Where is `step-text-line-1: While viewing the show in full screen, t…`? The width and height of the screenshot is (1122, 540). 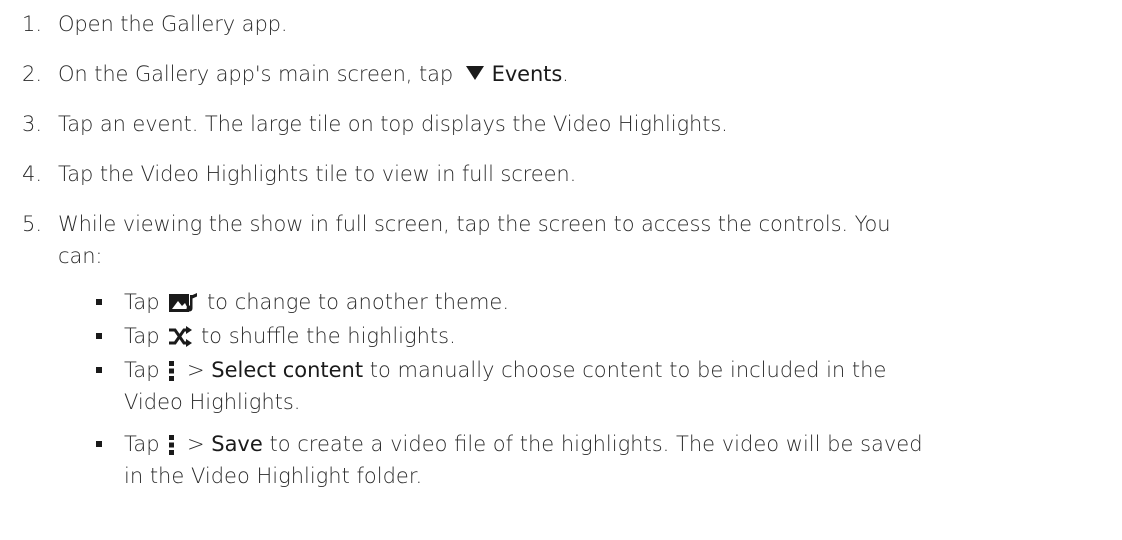 step-text-line-1: While viewing the show in full screen, t… is located at coordinates (474, 224).